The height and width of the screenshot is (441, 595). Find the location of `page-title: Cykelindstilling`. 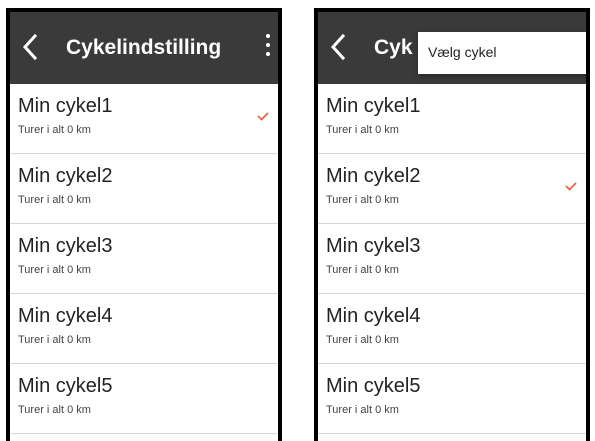

page-title: Cykelindstilling is located at coordinates (144, 47).